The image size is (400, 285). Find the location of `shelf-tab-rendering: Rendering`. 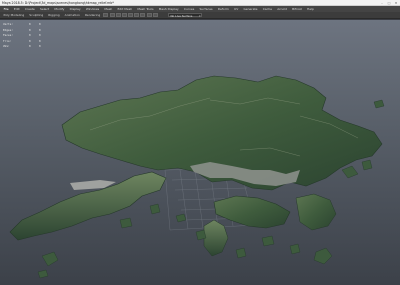

shelf-tab-rendering: Rendering is located at coordinates (92, 15).